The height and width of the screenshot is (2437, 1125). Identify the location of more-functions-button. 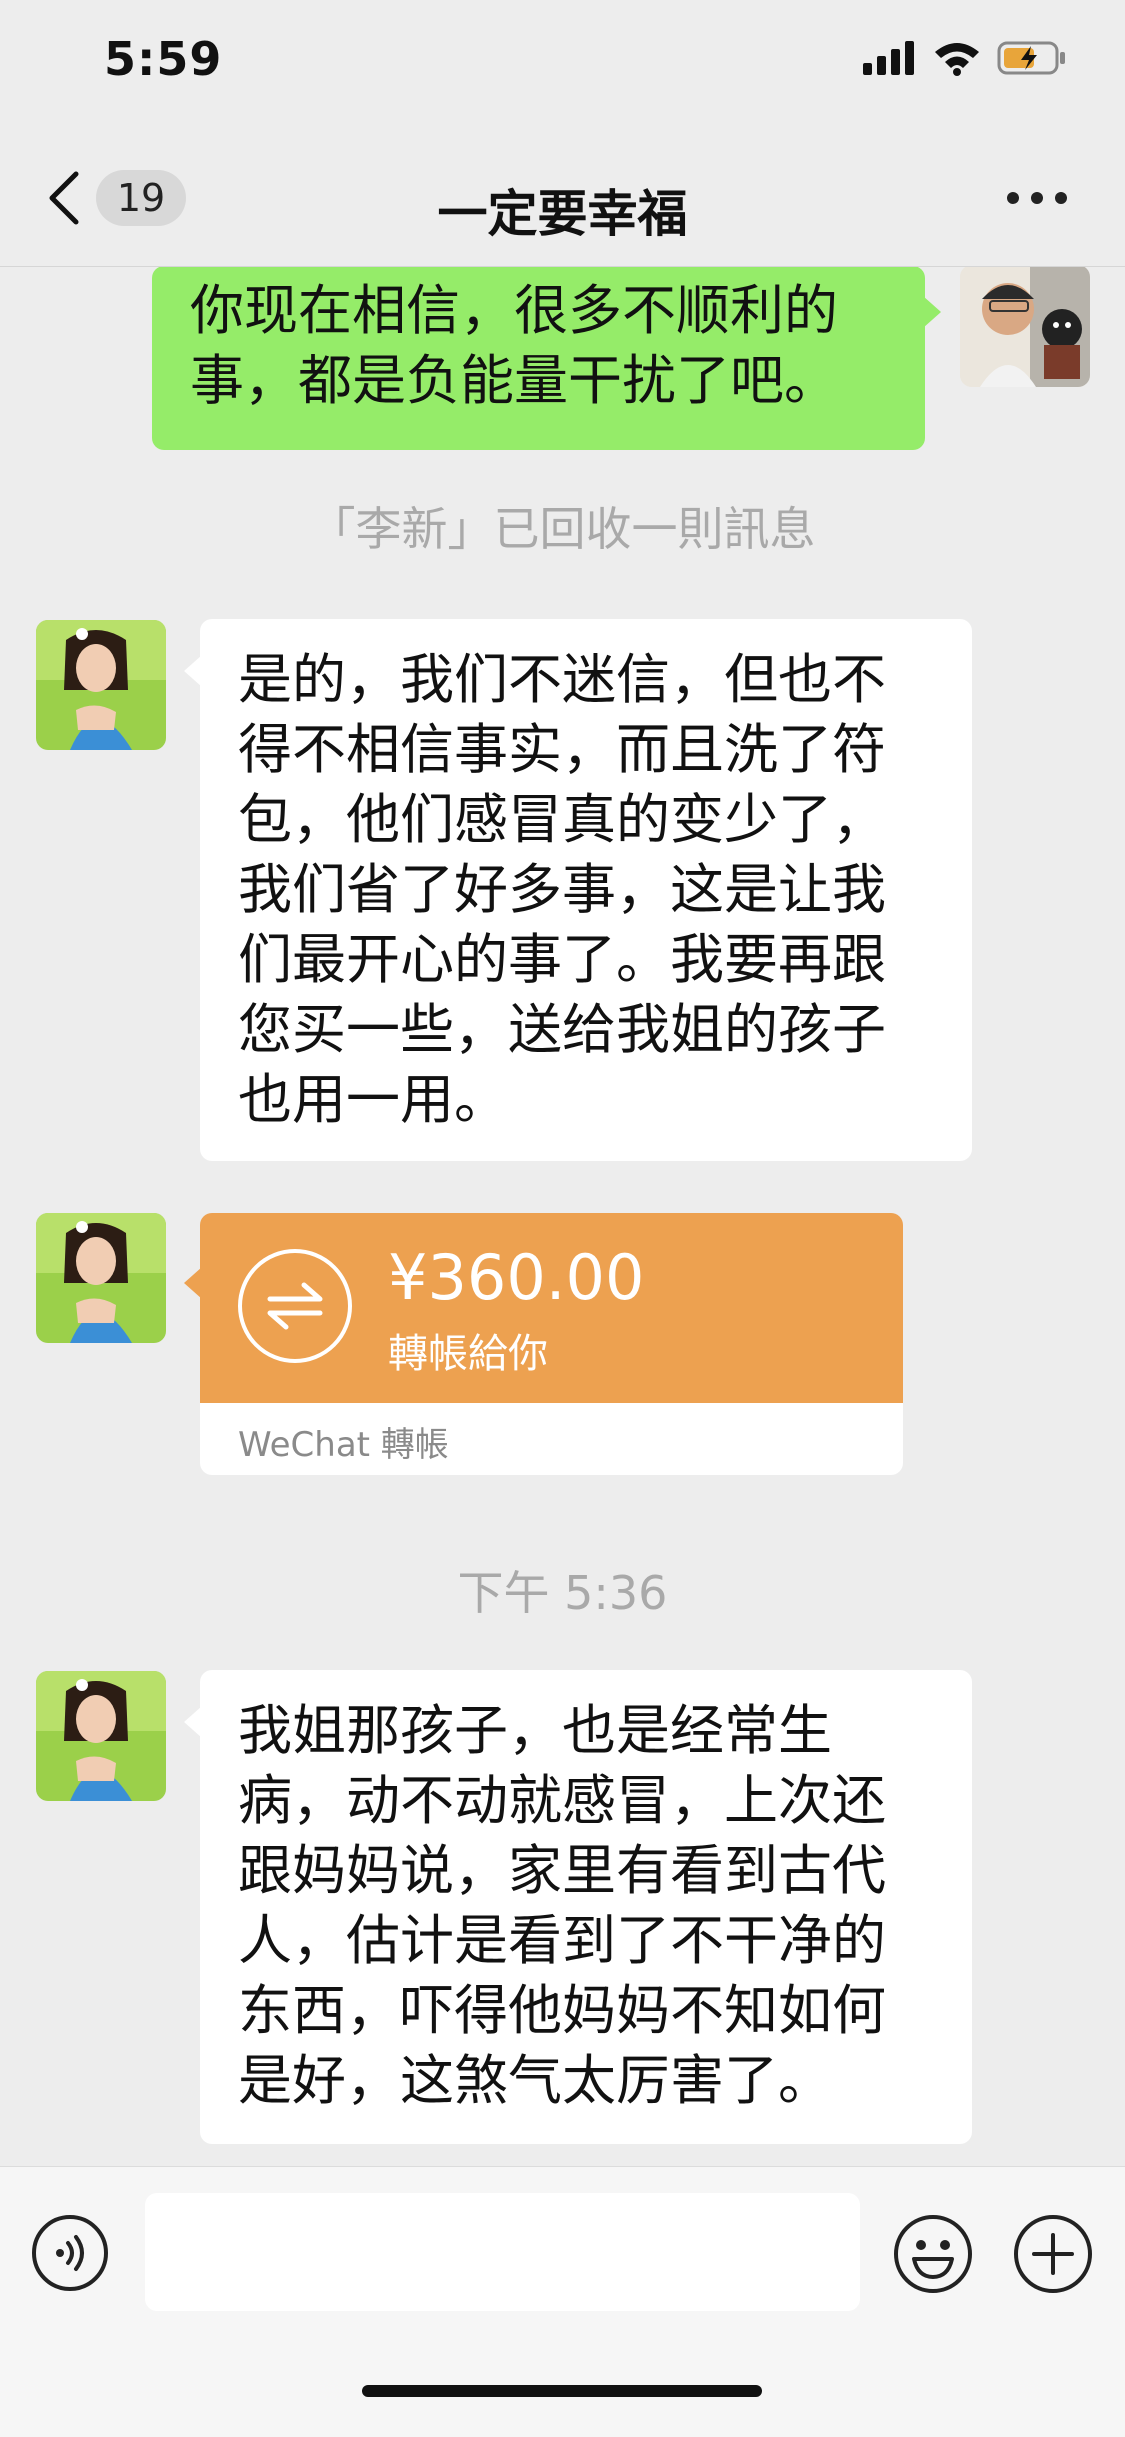
(1053, 2254).